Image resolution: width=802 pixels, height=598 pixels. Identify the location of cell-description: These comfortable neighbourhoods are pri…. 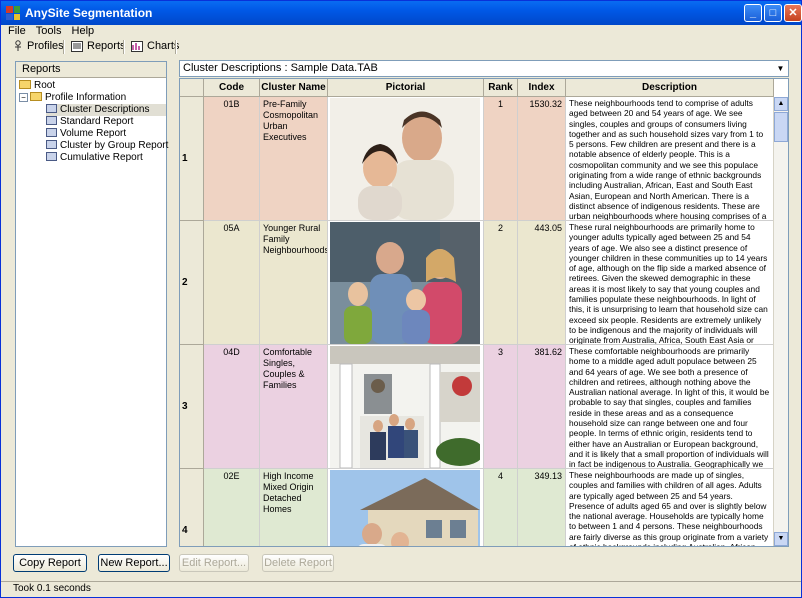
(670, 407).